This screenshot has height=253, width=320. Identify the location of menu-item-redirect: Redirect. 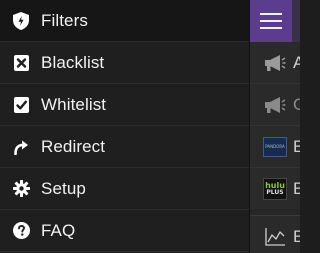
(124, 147).